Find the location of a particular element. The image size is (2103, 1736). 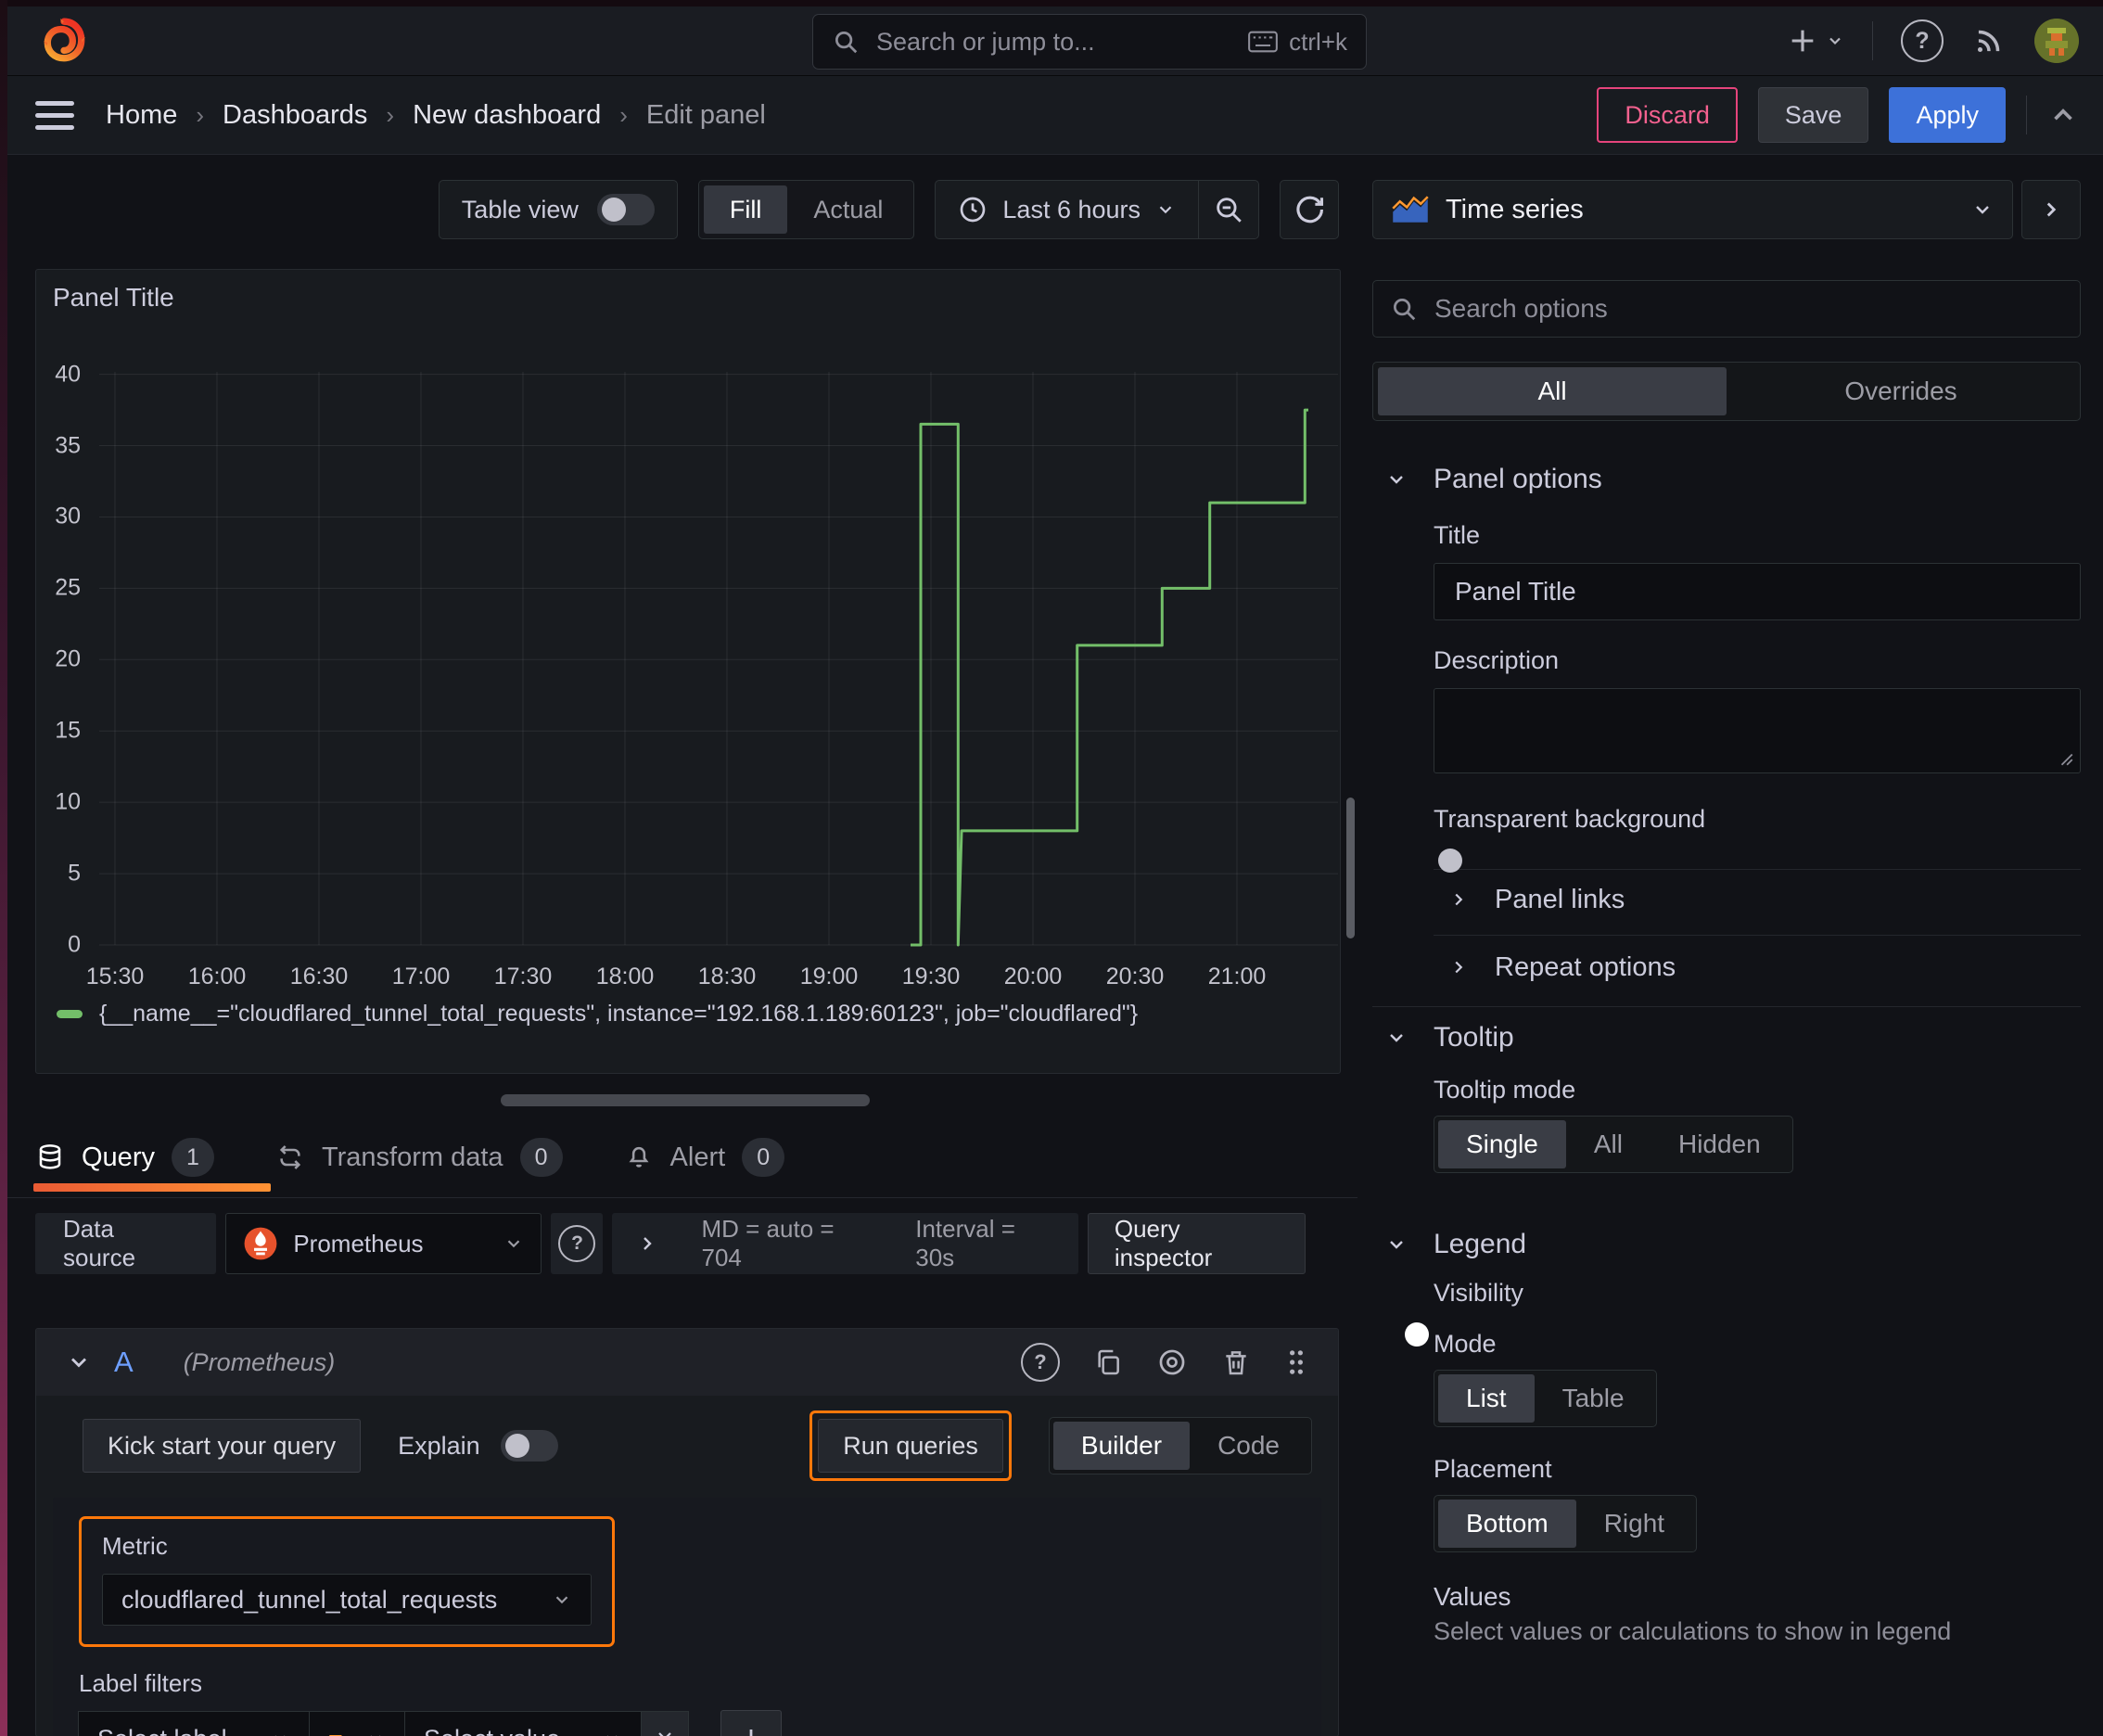

legend-placement-bottom: Bottom is located at coordinates (1507, 1524).